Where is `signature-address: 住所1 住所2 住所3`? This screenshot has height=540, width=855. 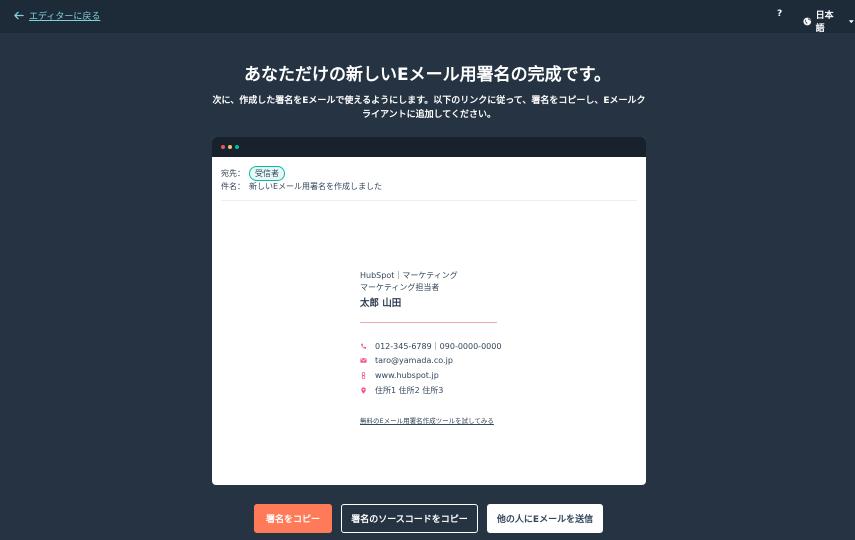 signature-address: 住所1 住所2 住所3 is located at coordinates (409, 390).